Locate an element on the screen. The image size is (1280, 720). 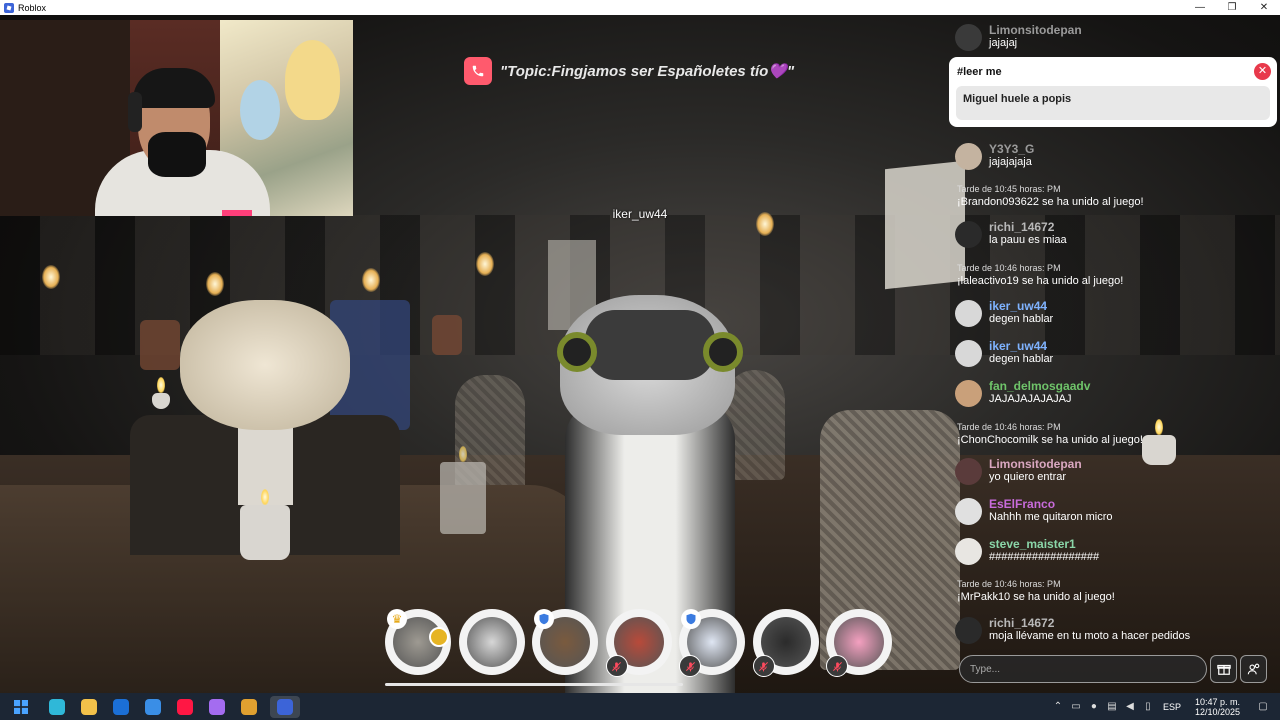
chat-username: EsElFranco is located at coordinates (1051, 504).